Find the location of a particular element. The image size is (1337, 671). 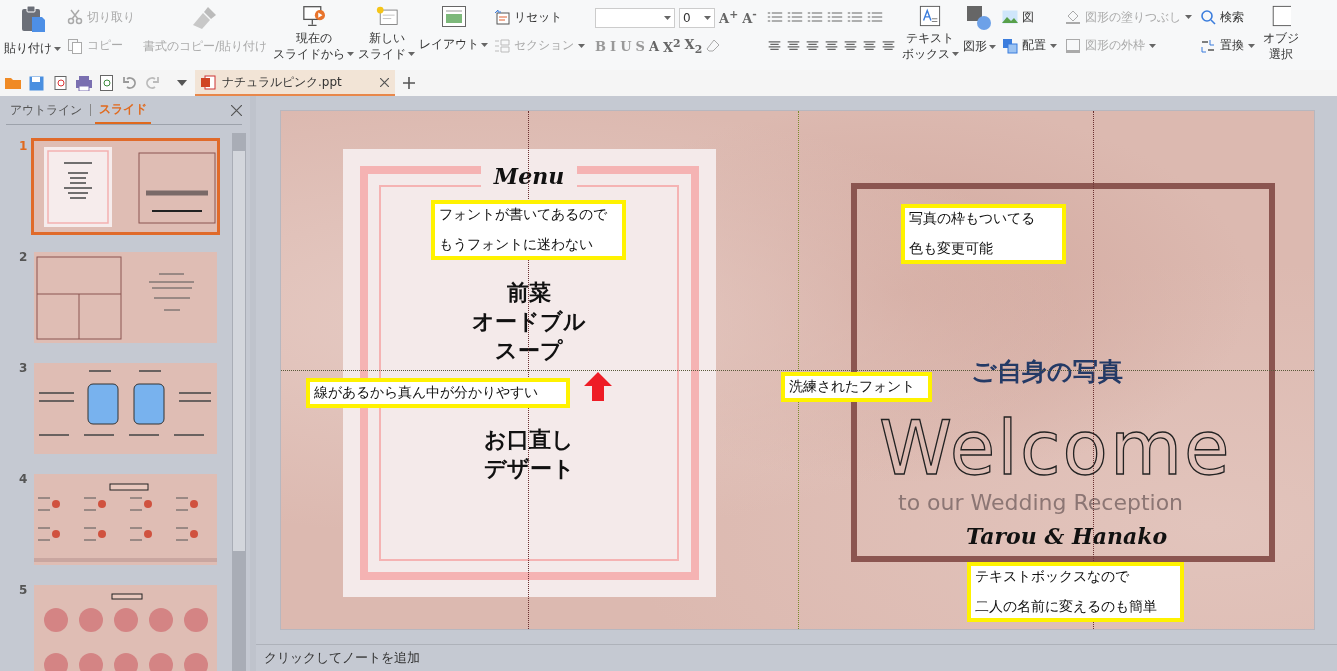

arrange-icon is located at coordinates (1009, 45).